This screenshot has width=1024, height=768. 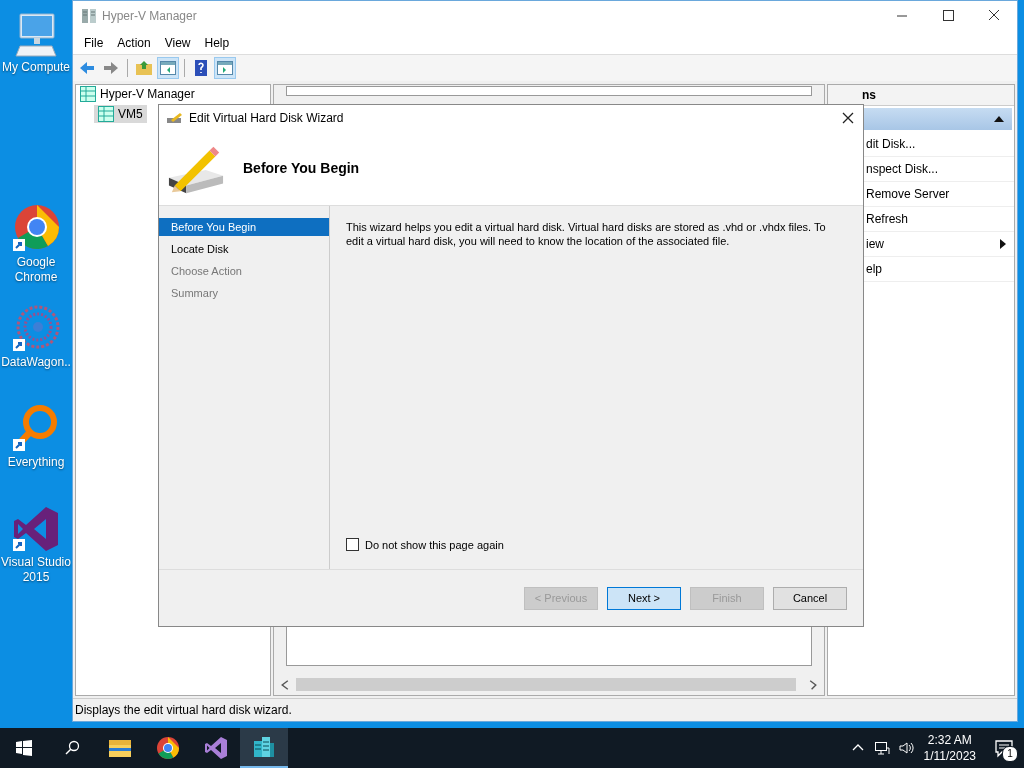 I want to click on menu-item: View, so click(x=177, y=42).